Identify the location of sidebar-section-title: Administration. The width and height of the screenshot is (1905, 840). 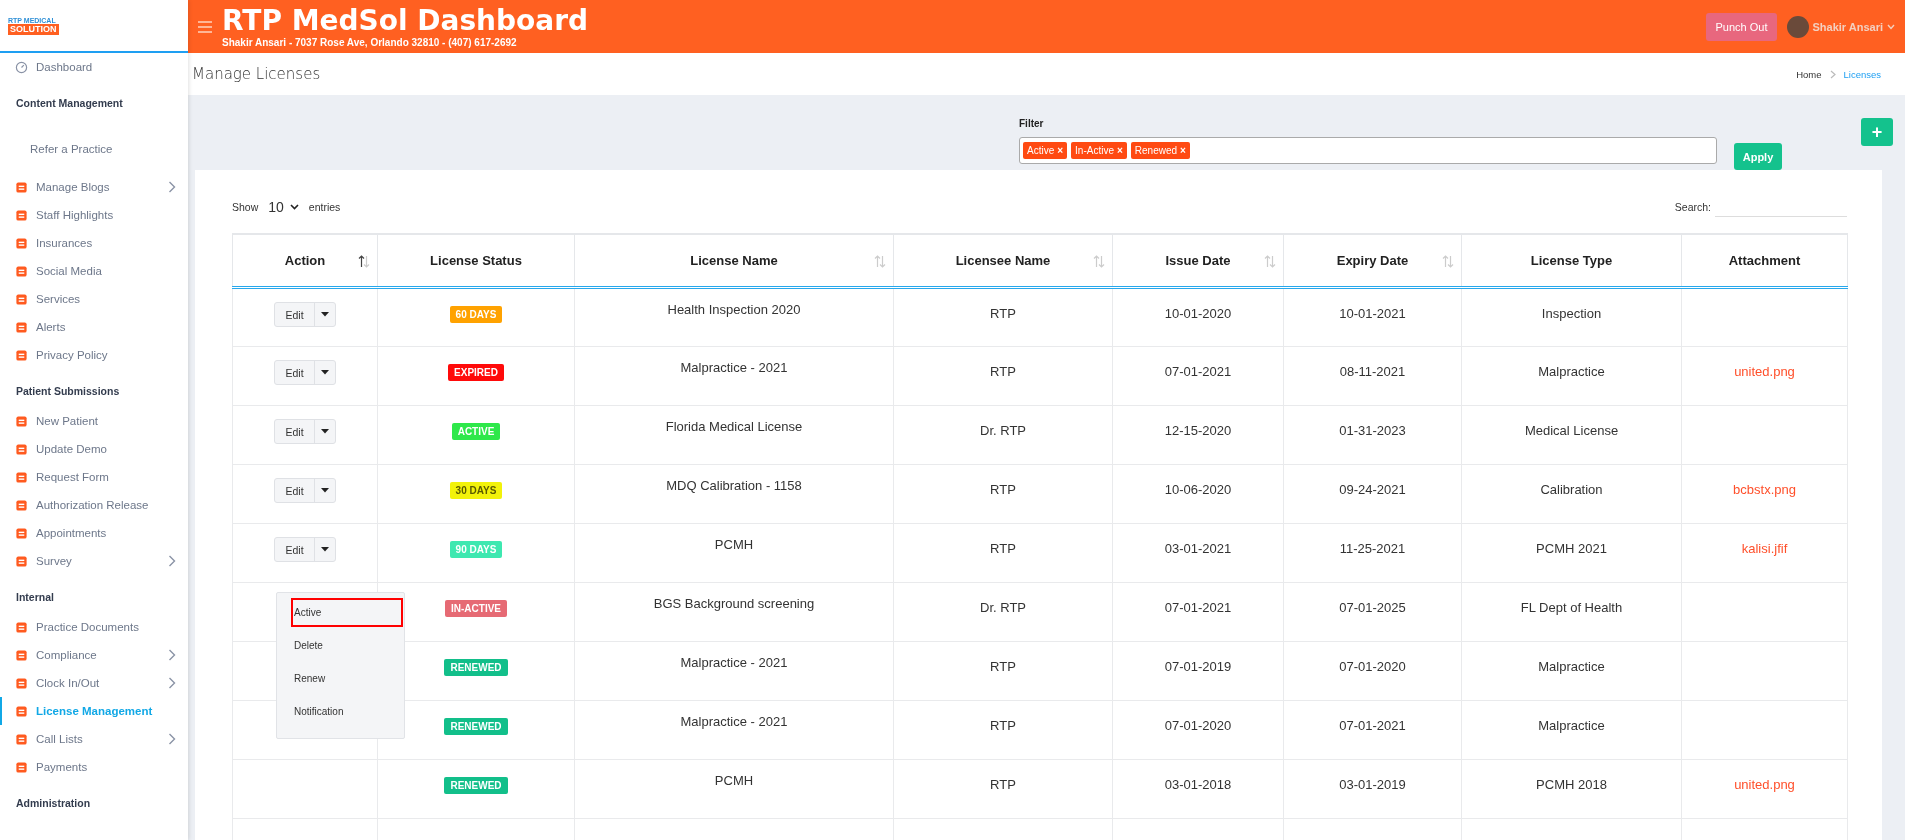
(53, 803).